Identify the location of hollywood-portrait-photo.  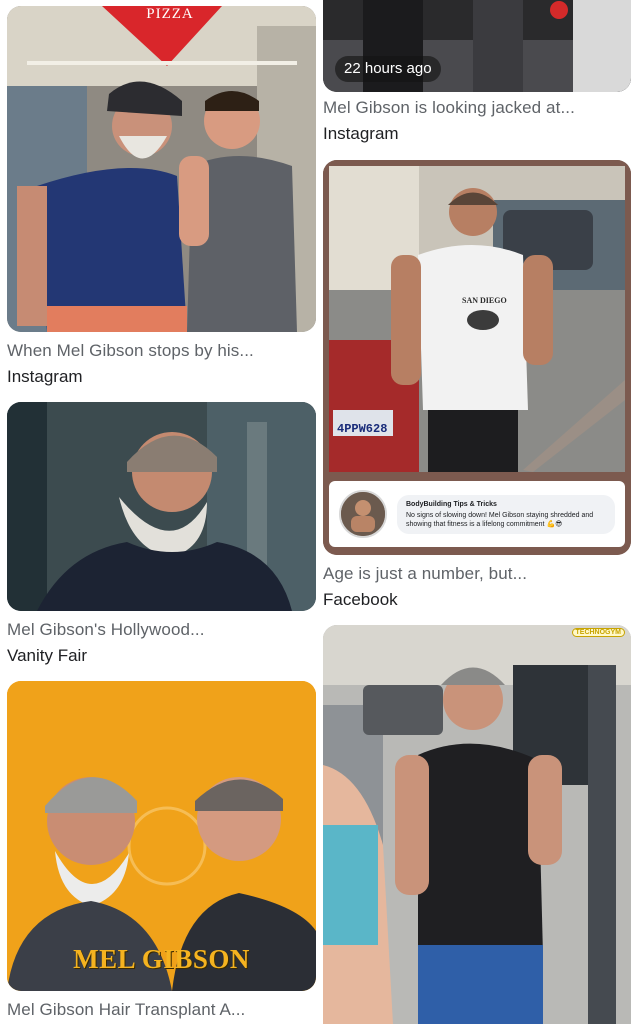
(161, 506).